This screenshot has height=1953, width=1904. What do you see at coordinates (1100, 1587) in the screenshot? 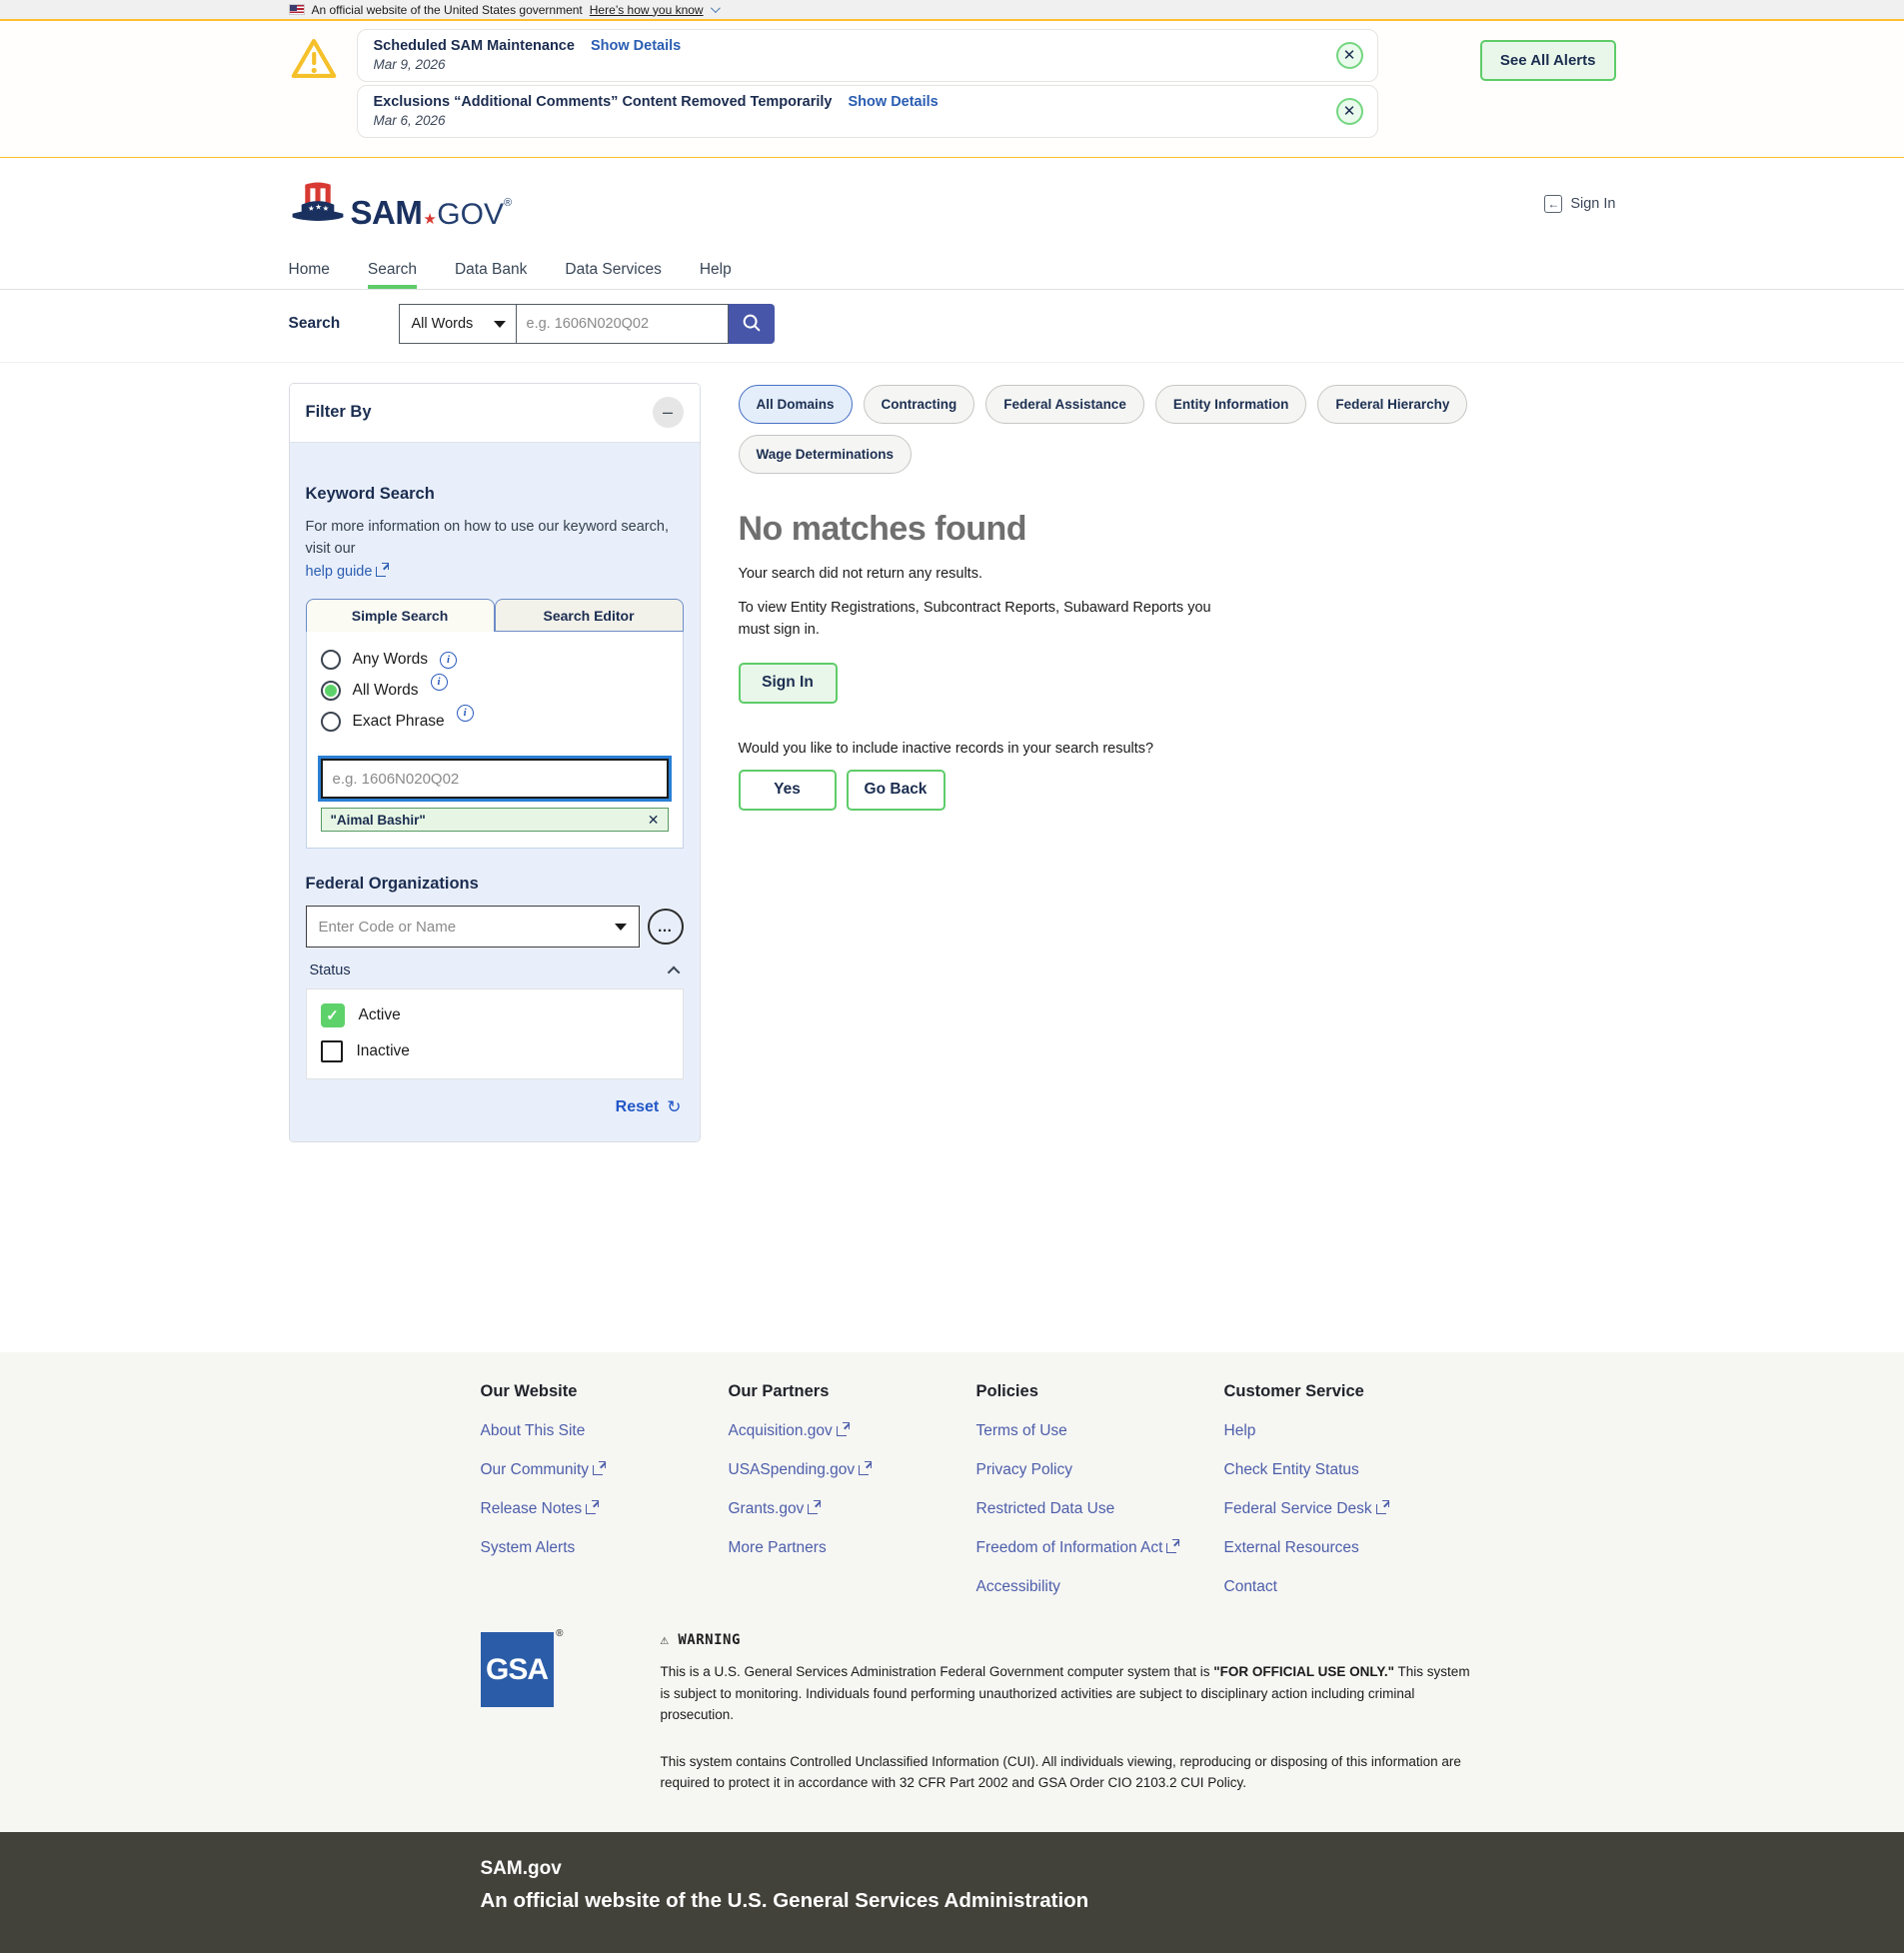
I see `footer-link-accessibility: Accessibility` at bounding box center [1100, 1587].